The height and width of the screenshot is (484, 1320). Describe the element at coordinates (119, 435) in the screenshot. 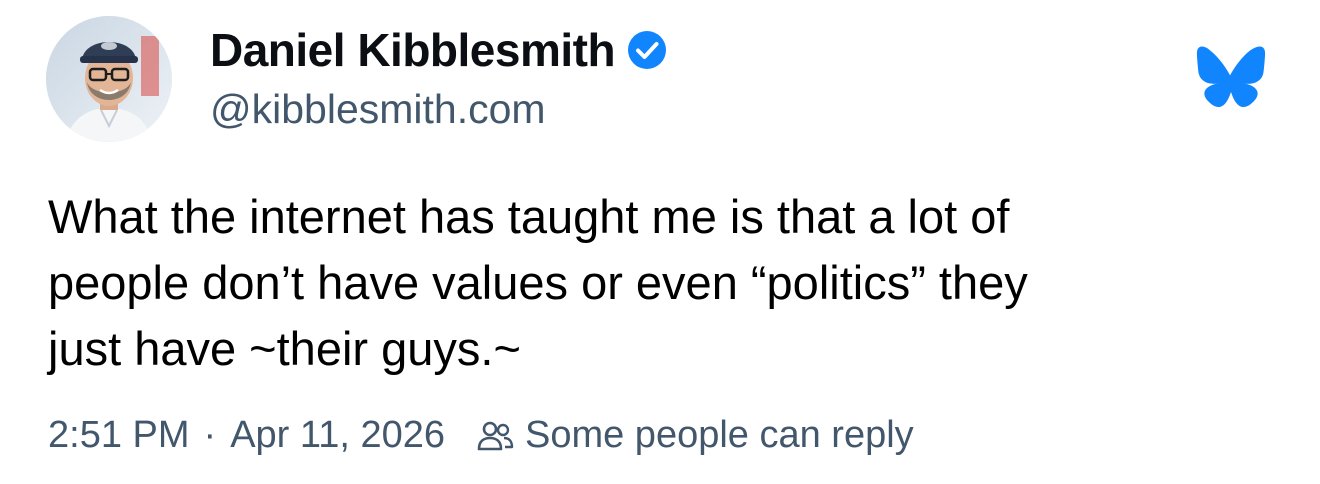

I see `post-time: 2:51 PM` at that location.